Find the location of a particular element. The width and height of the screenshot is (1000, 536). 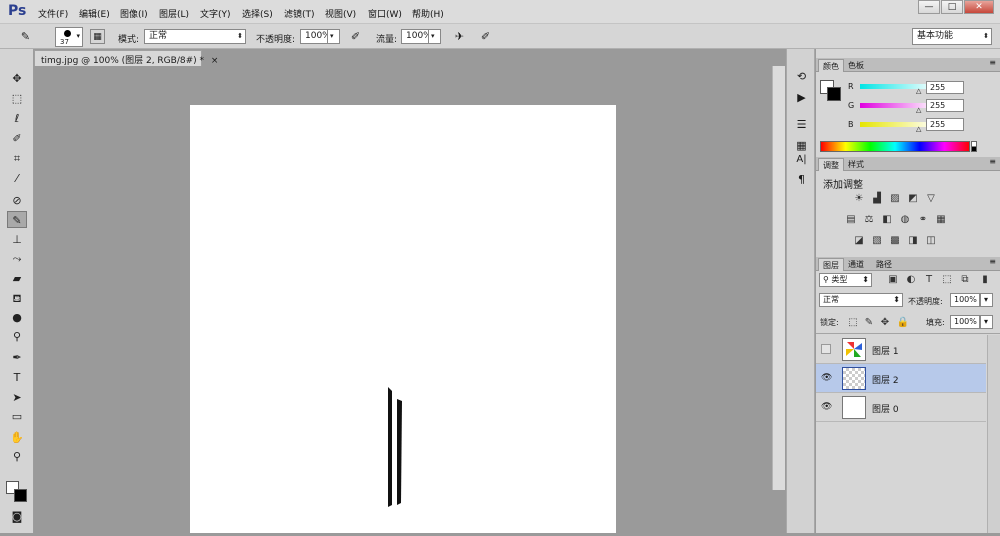

blend-mode-select: 正常 ⬍ is located at coordinates (861, 300).